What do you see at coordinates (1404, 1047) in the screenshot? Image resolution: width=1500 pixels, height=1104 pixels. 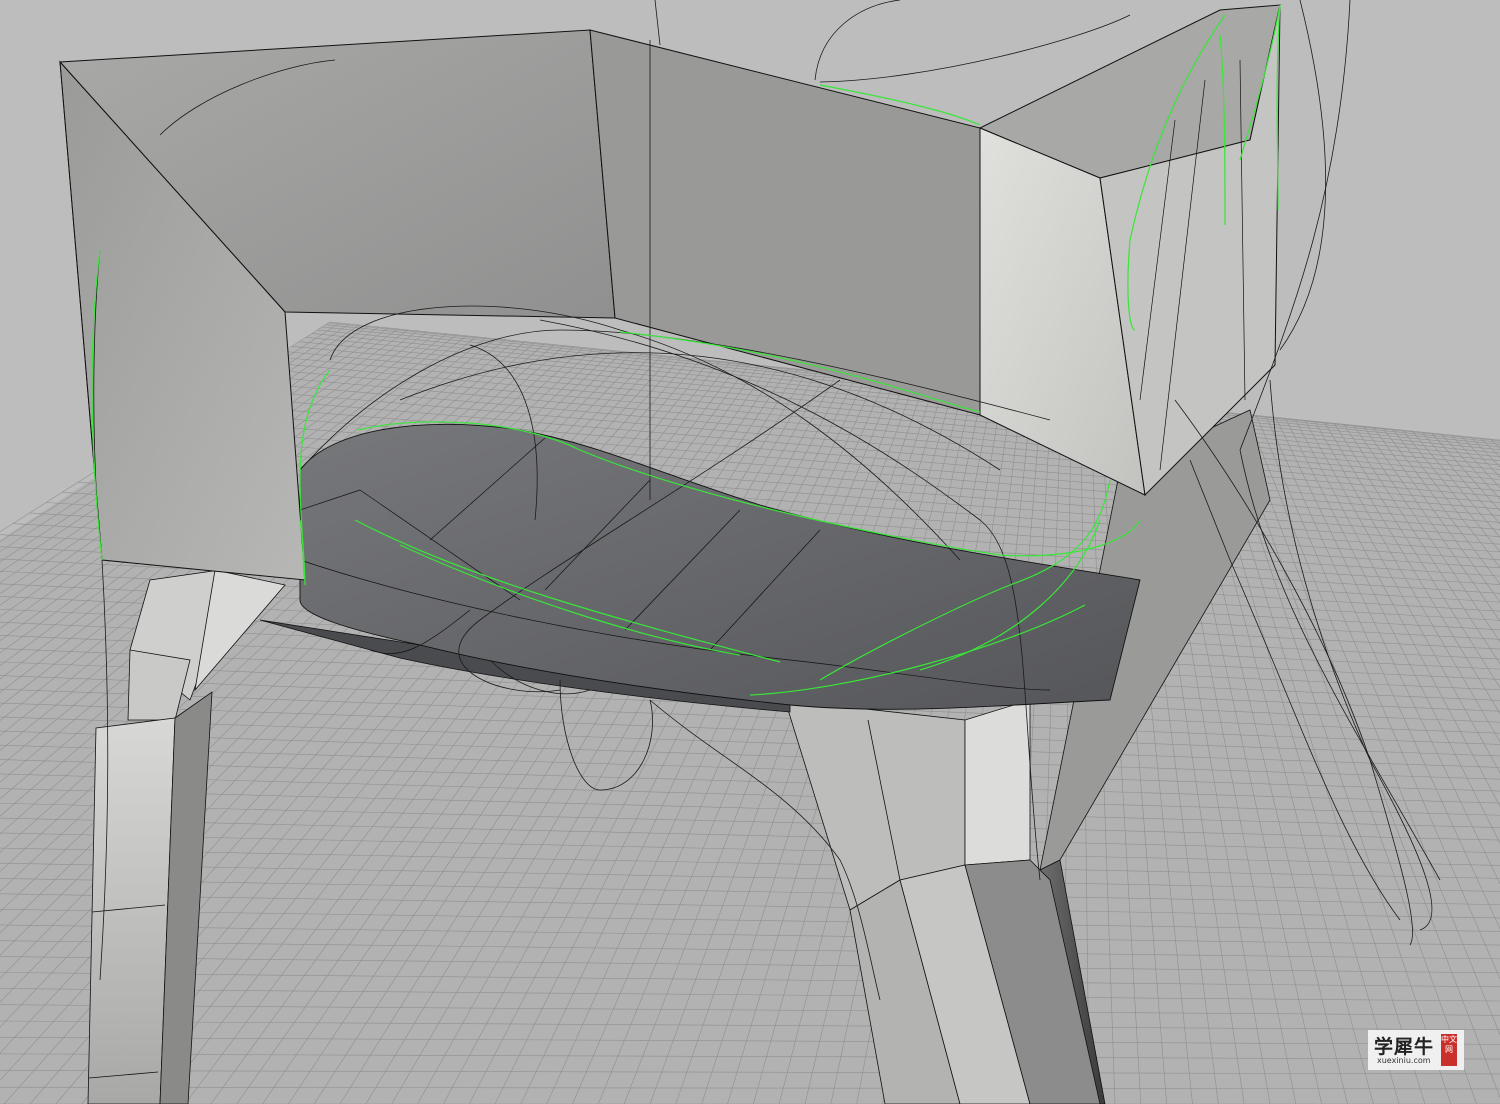 I see `watermark-title: 学犀牛` at bounding box center [1404, 1047].